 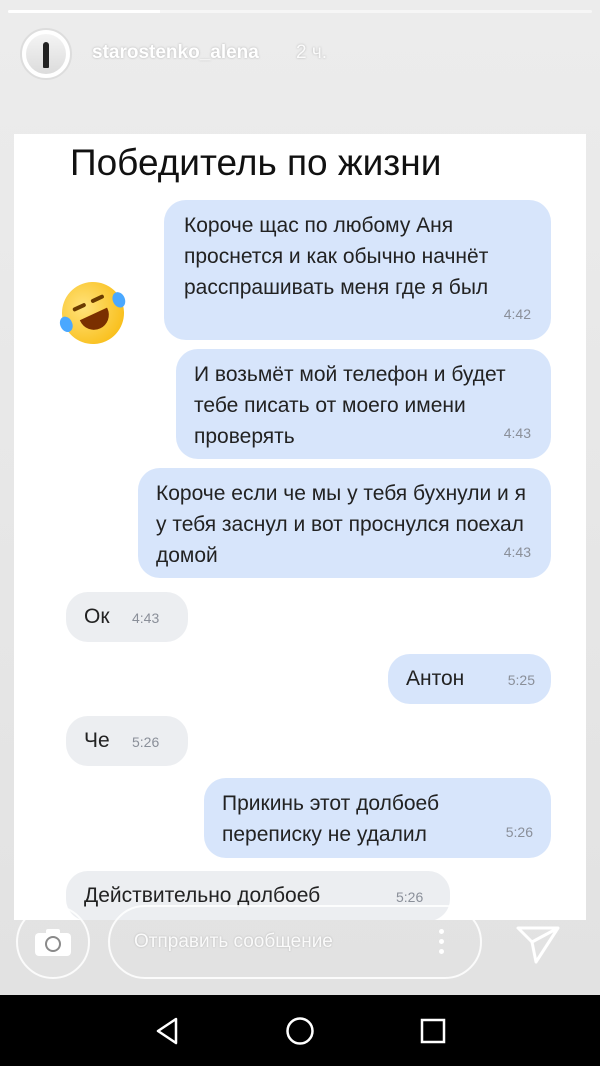 I want to click on reply-input: Отправить сообщение, so click(x=295, y=942).